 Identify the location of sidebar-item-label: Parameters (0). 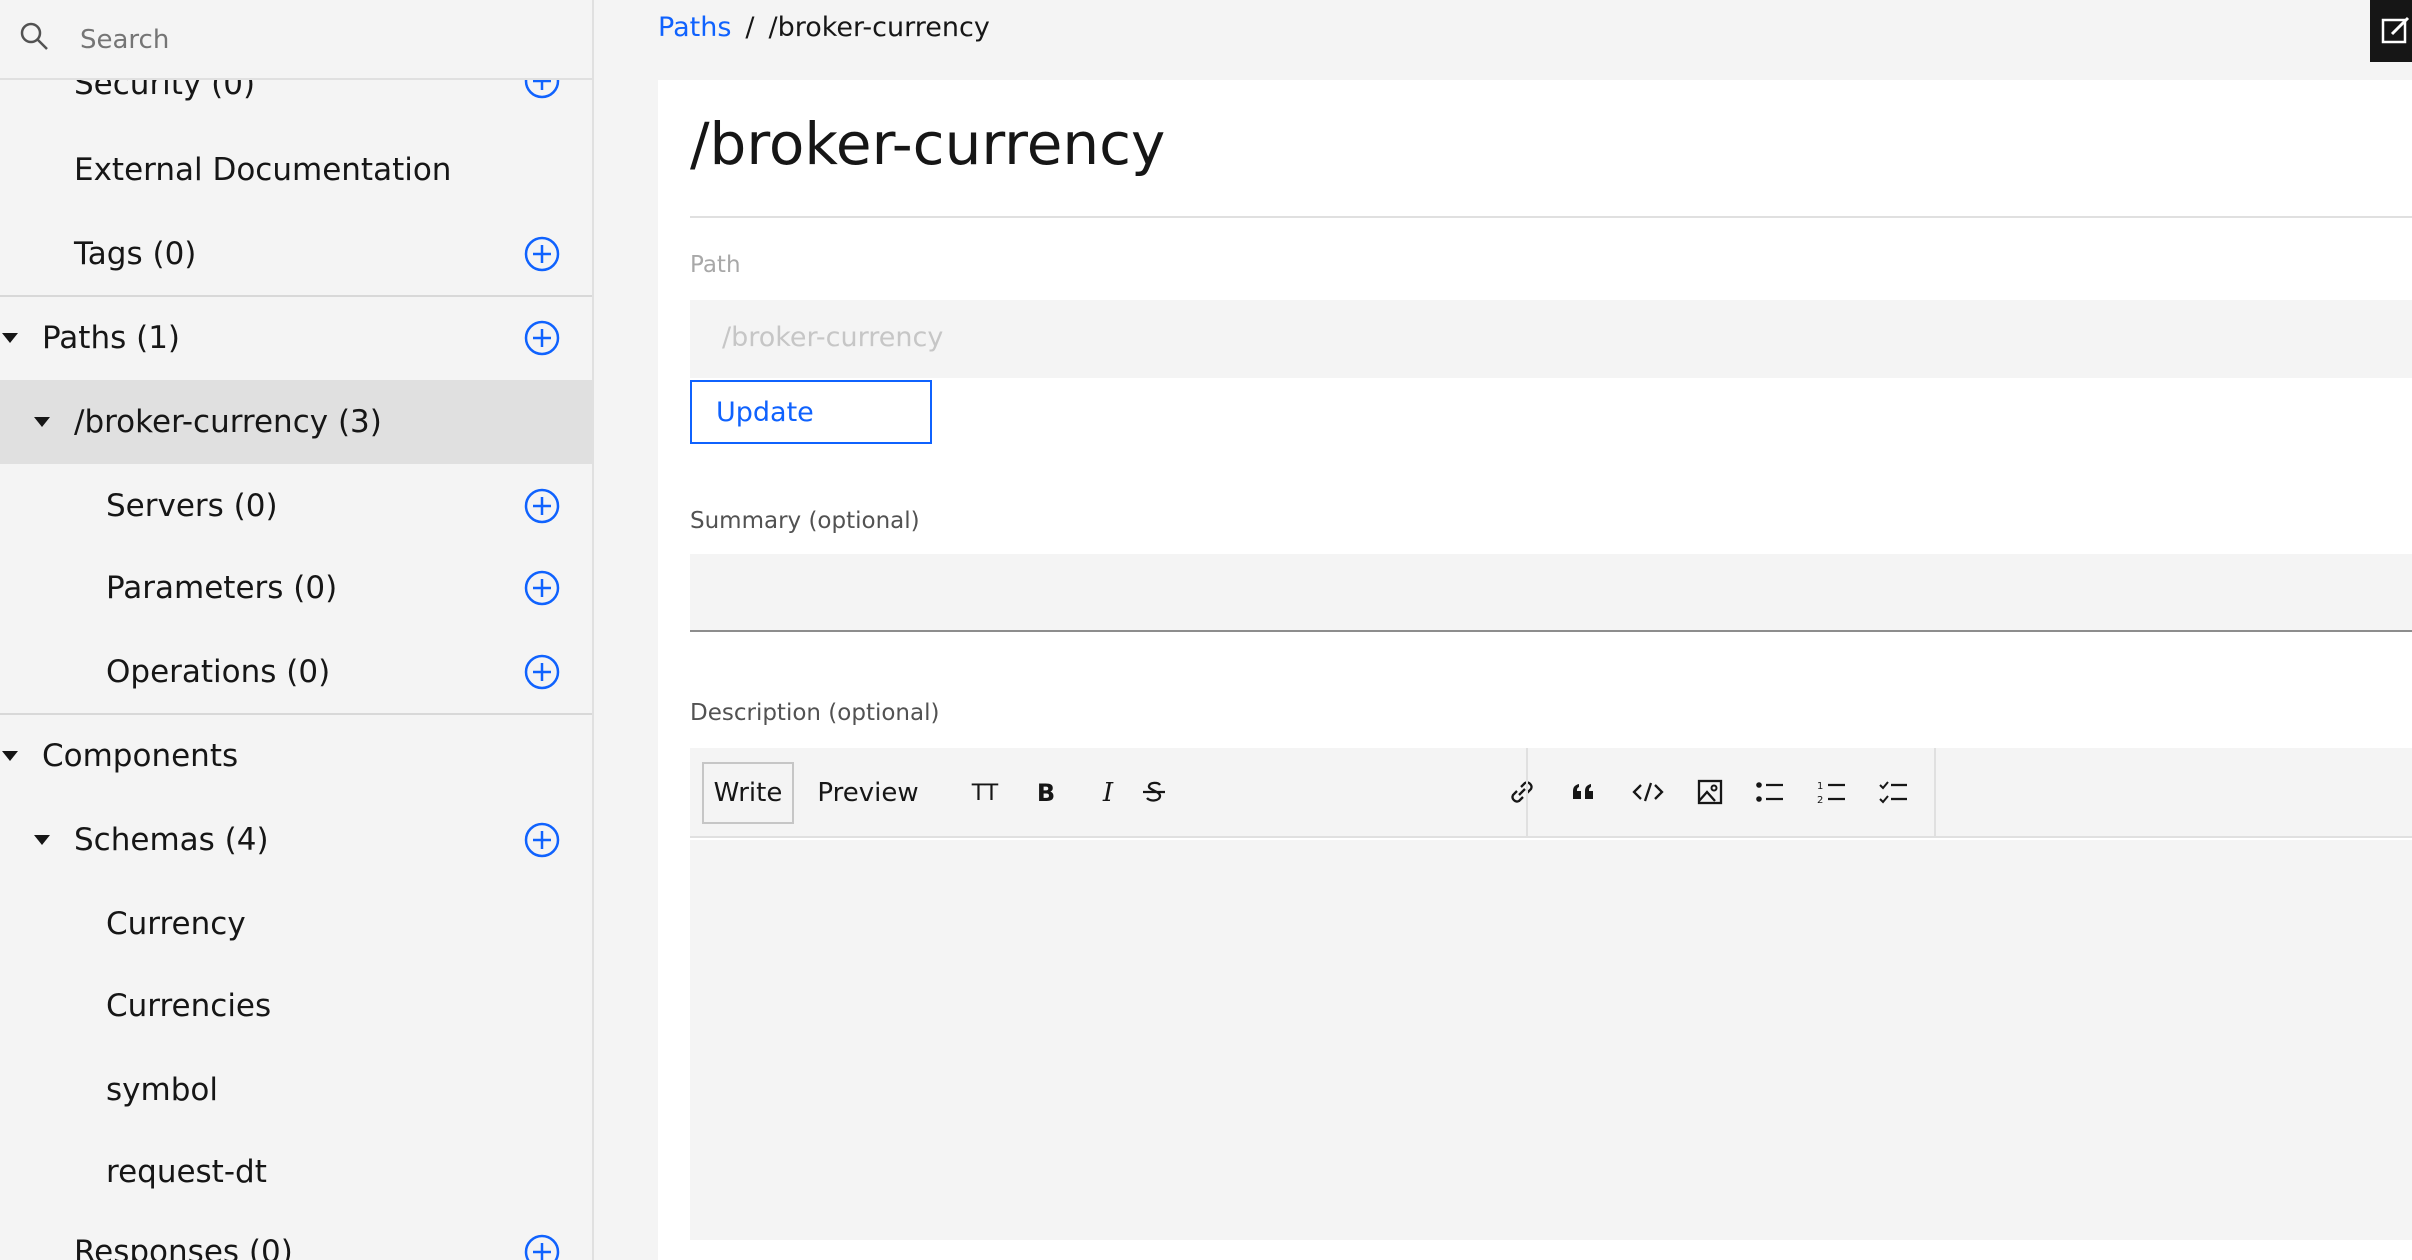
(222, 588).